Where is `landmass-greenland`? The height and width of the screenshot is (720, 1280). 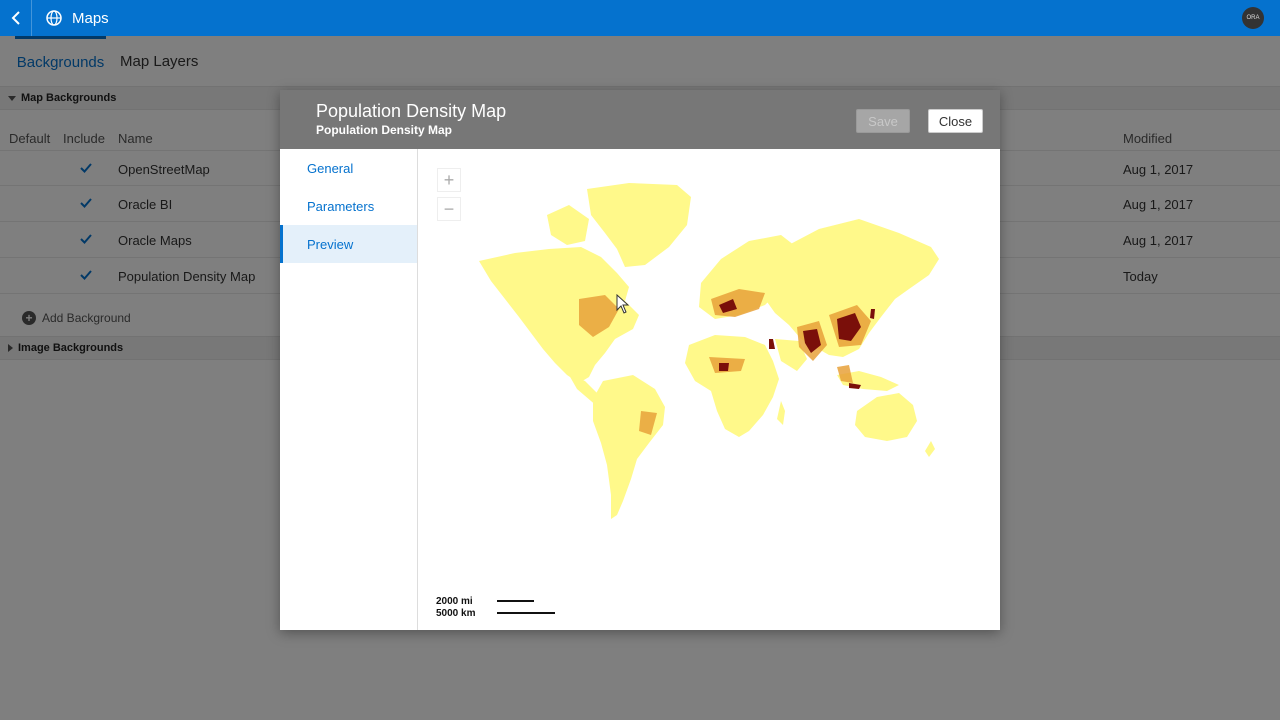 landmass-greenland is located at coordinates (639, 225).